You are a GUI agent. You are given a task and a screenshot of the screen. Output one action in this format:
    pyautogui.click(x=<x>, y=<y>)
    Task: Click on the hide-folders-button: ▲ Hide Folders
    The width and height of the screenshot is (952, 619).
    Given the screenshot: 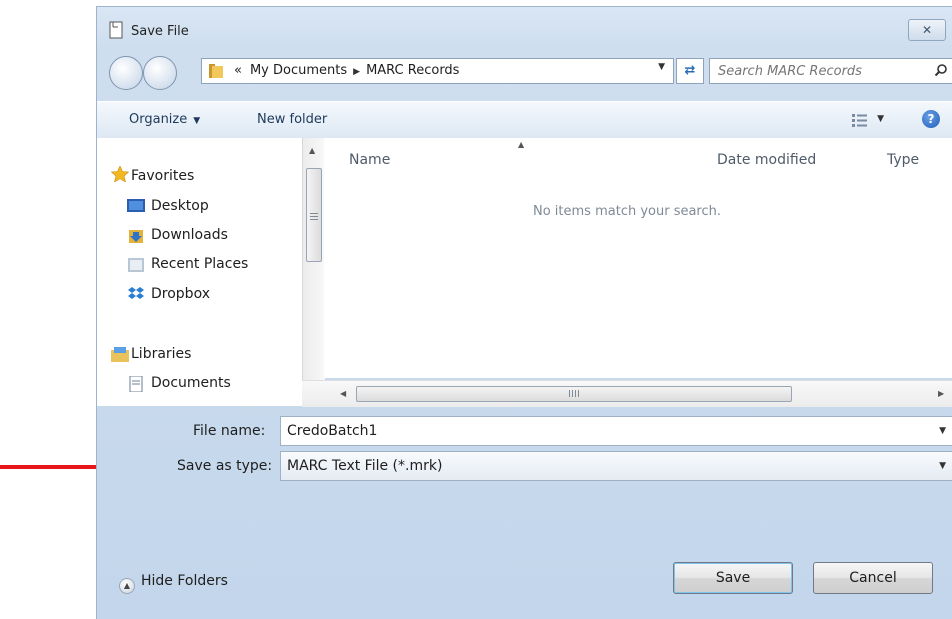 What is the action you would take?
    pyautogui.click(x=173, y=583)
    